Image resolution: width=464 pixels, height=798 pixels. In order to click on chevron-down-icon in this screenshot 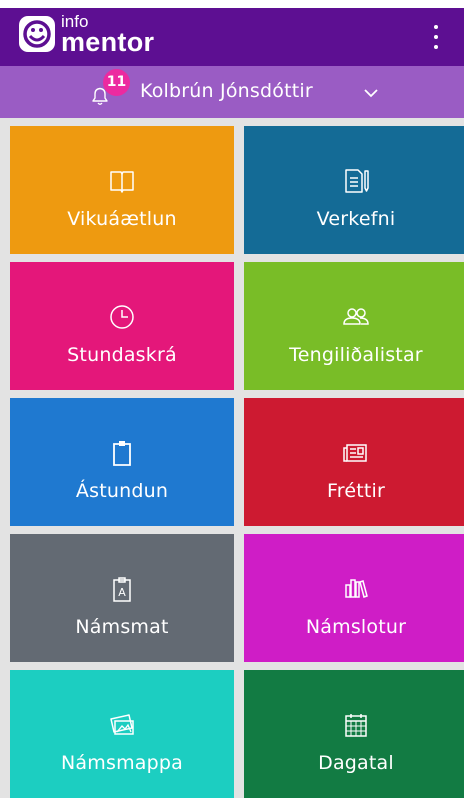, I will do `click(371, 93)`.